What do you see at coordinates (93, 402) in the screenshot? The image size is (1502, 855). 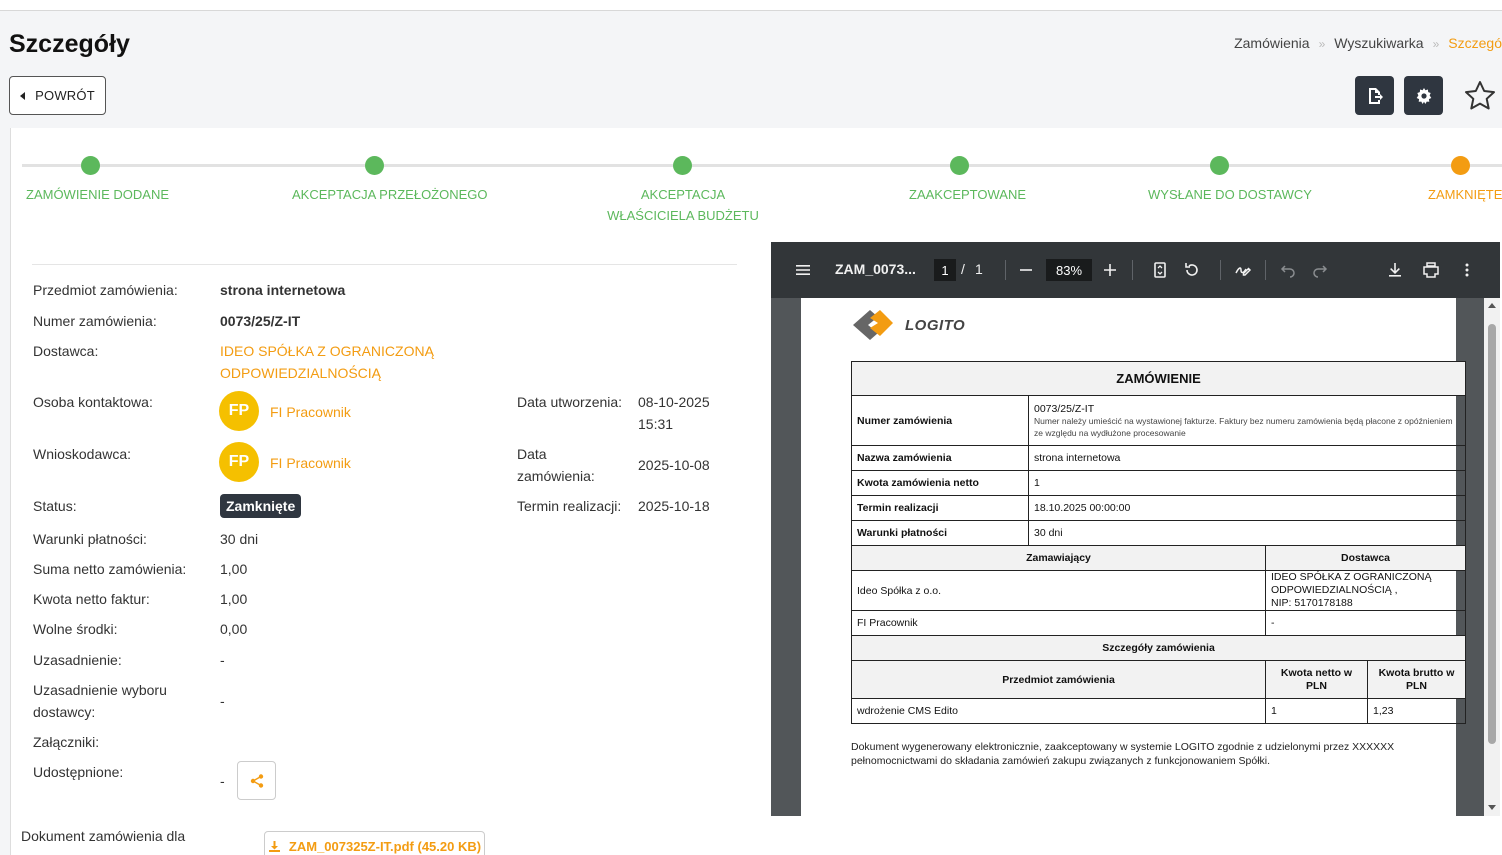 I see `osoba-label: Osoba kontaktowa:` at bounding box center [93, 402].